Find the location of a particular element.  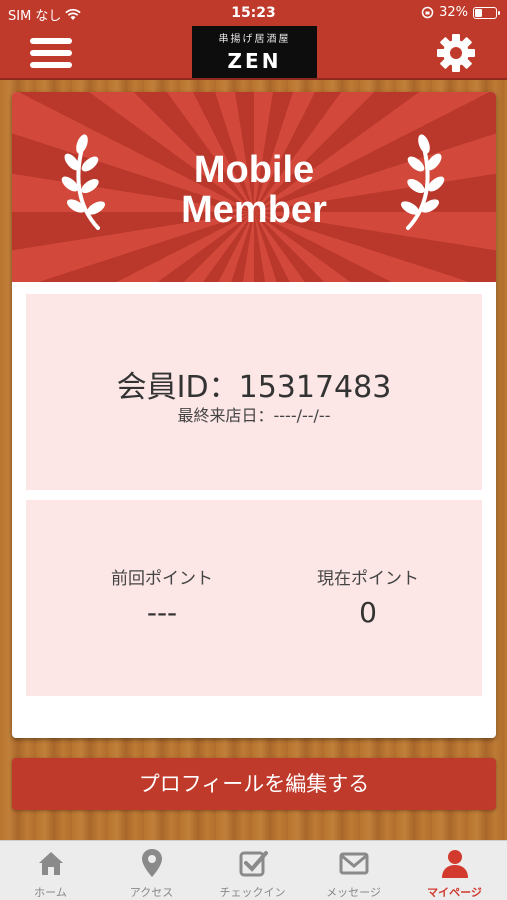

member-id: 会員ID：15317483 is located at coordinates (254, 387).